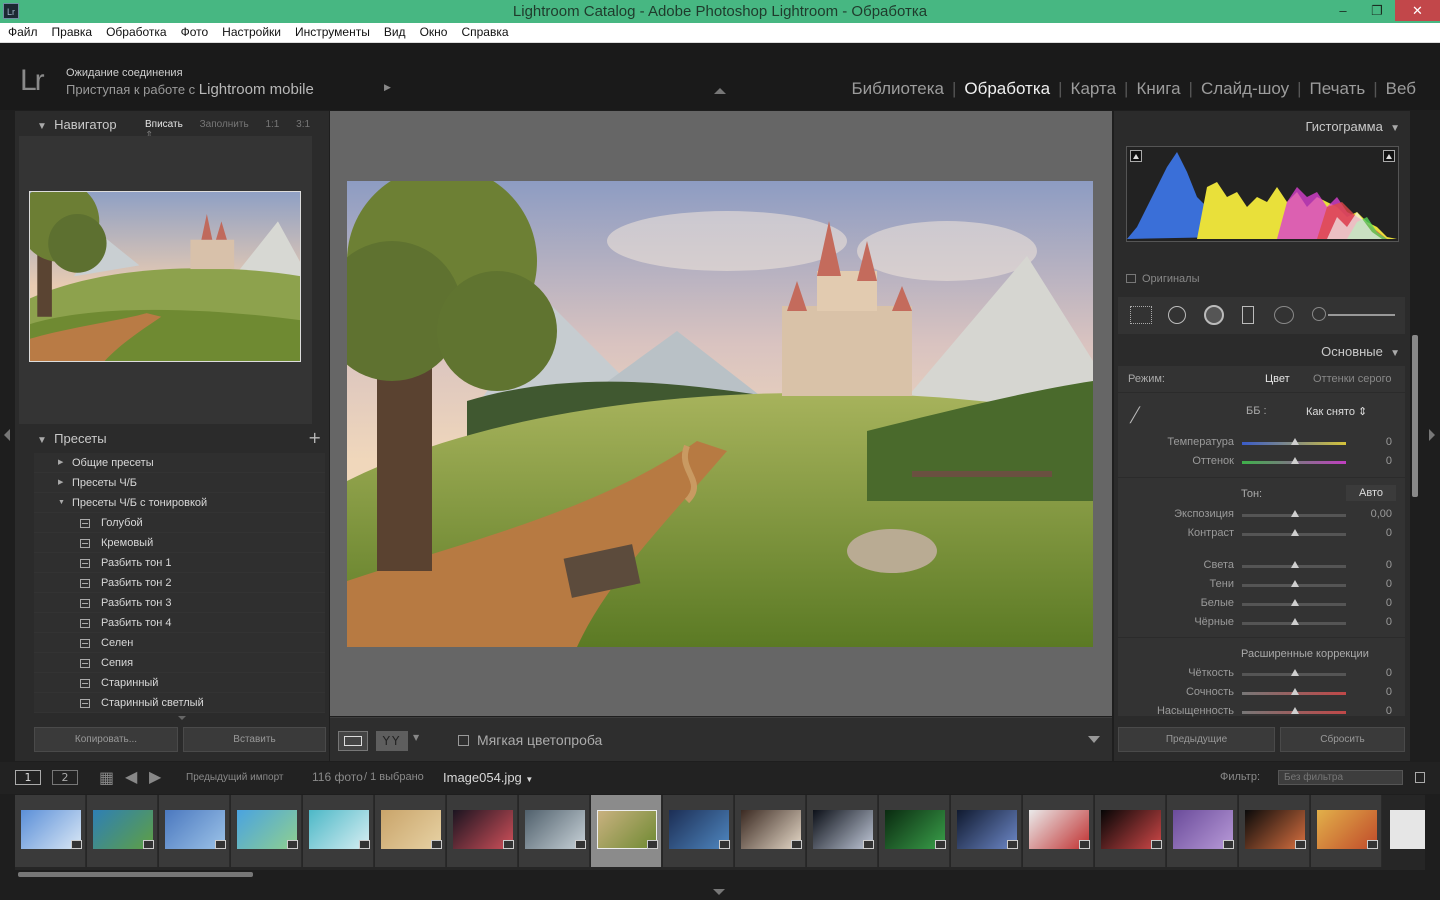 The height and width of the screenshot is (900, 1440). I want to click on preset-item: Сепия, so click(179, 663).